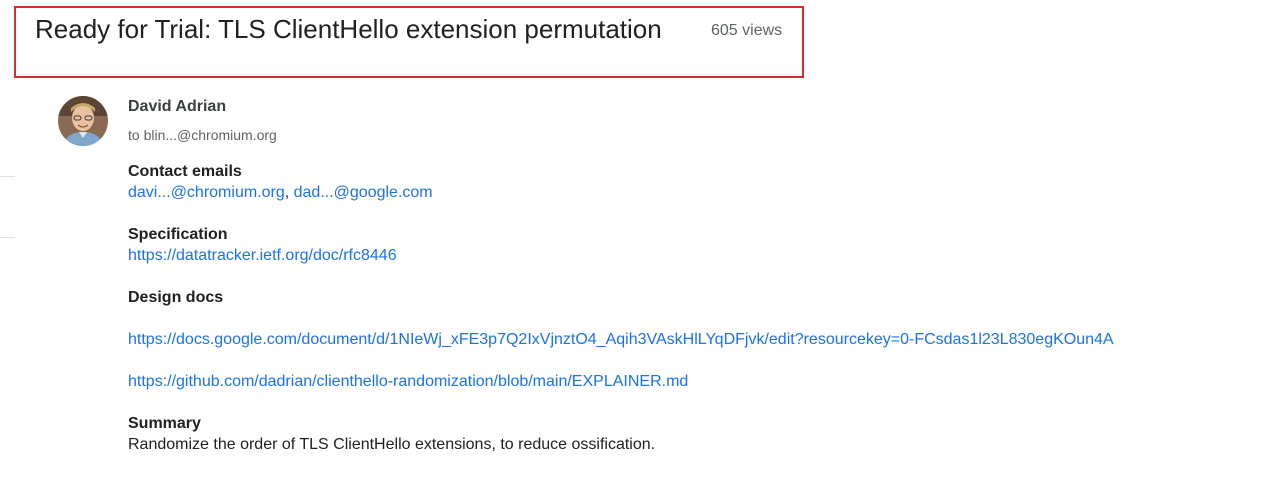 This screenshot has width=1284, height=487. I want to click on specification-heading: Specification, so click(178, 234).